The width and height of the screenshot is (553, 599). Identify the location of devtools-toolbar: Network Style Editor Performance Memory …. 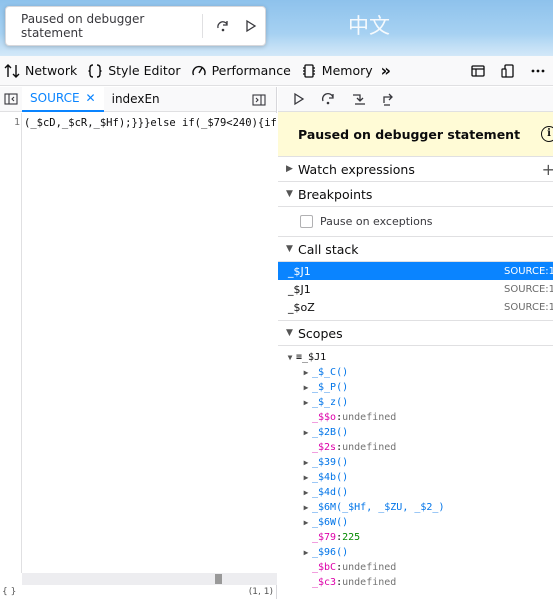
(276, 71).